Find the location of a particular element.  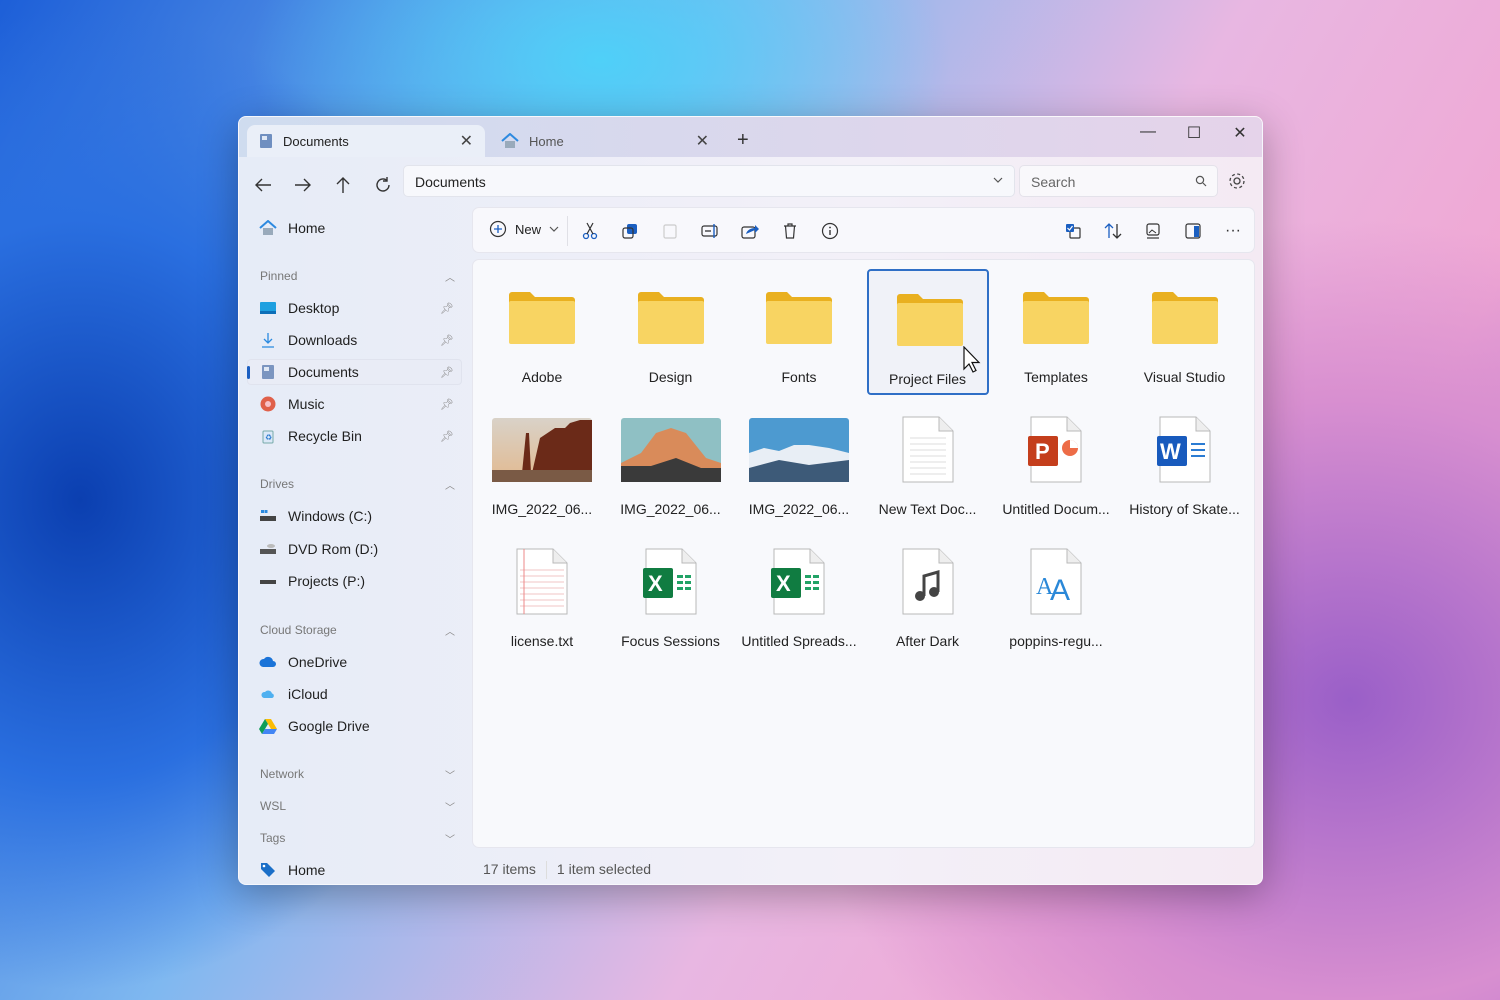

section-header-network: Network ﹀ is located at coordinates (361, 774).